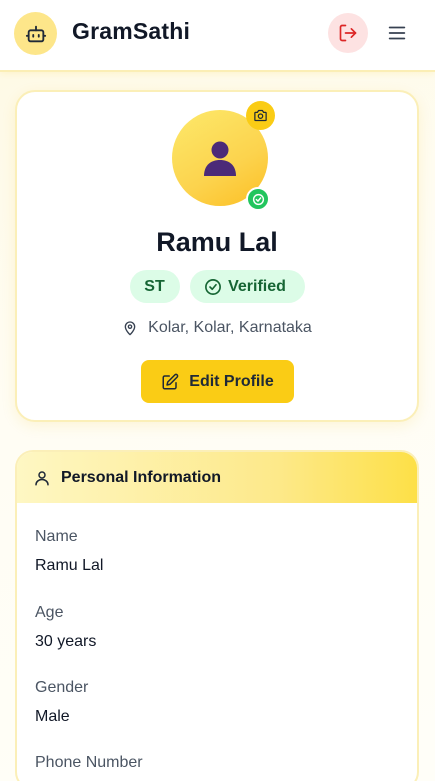  What do you see at coordinates (130, 328) in the screenshot?
I see `map-pin-icon` at bounding box center [130, 328].